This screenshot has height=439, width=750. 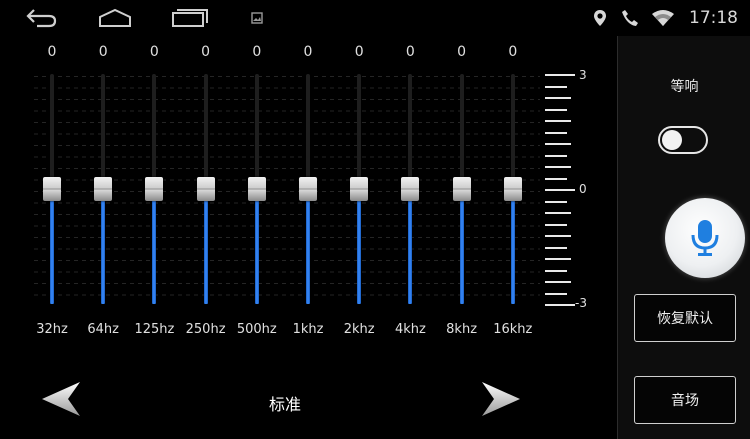 I want to click on arrow-left-icon, so click(x=61, y=399).